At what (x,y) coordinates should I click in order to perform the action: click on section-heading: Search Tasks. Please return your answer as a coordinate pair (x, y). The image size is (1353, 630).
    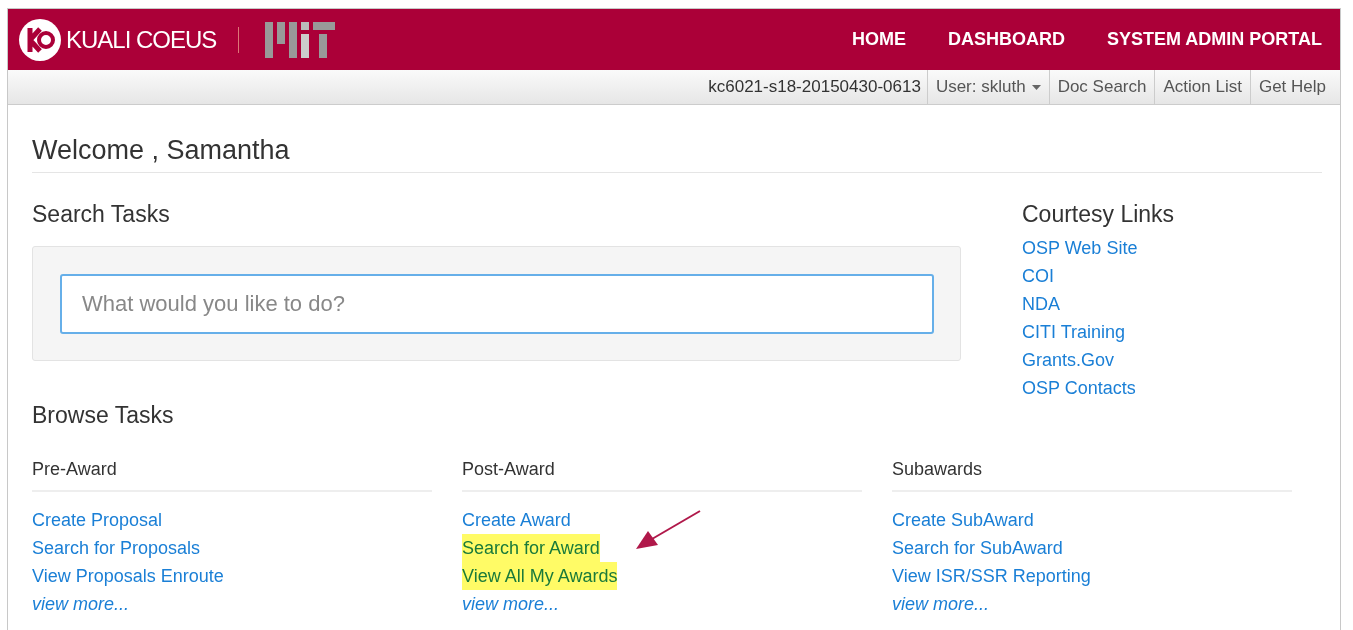
    Looking at the image, I should click on (101, 214).